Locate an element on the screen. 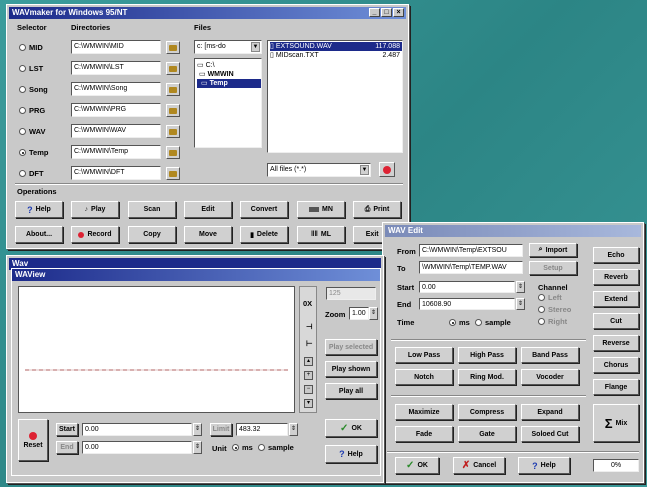  scroll-down-button: ▾ is located at coordinates (308, 403).